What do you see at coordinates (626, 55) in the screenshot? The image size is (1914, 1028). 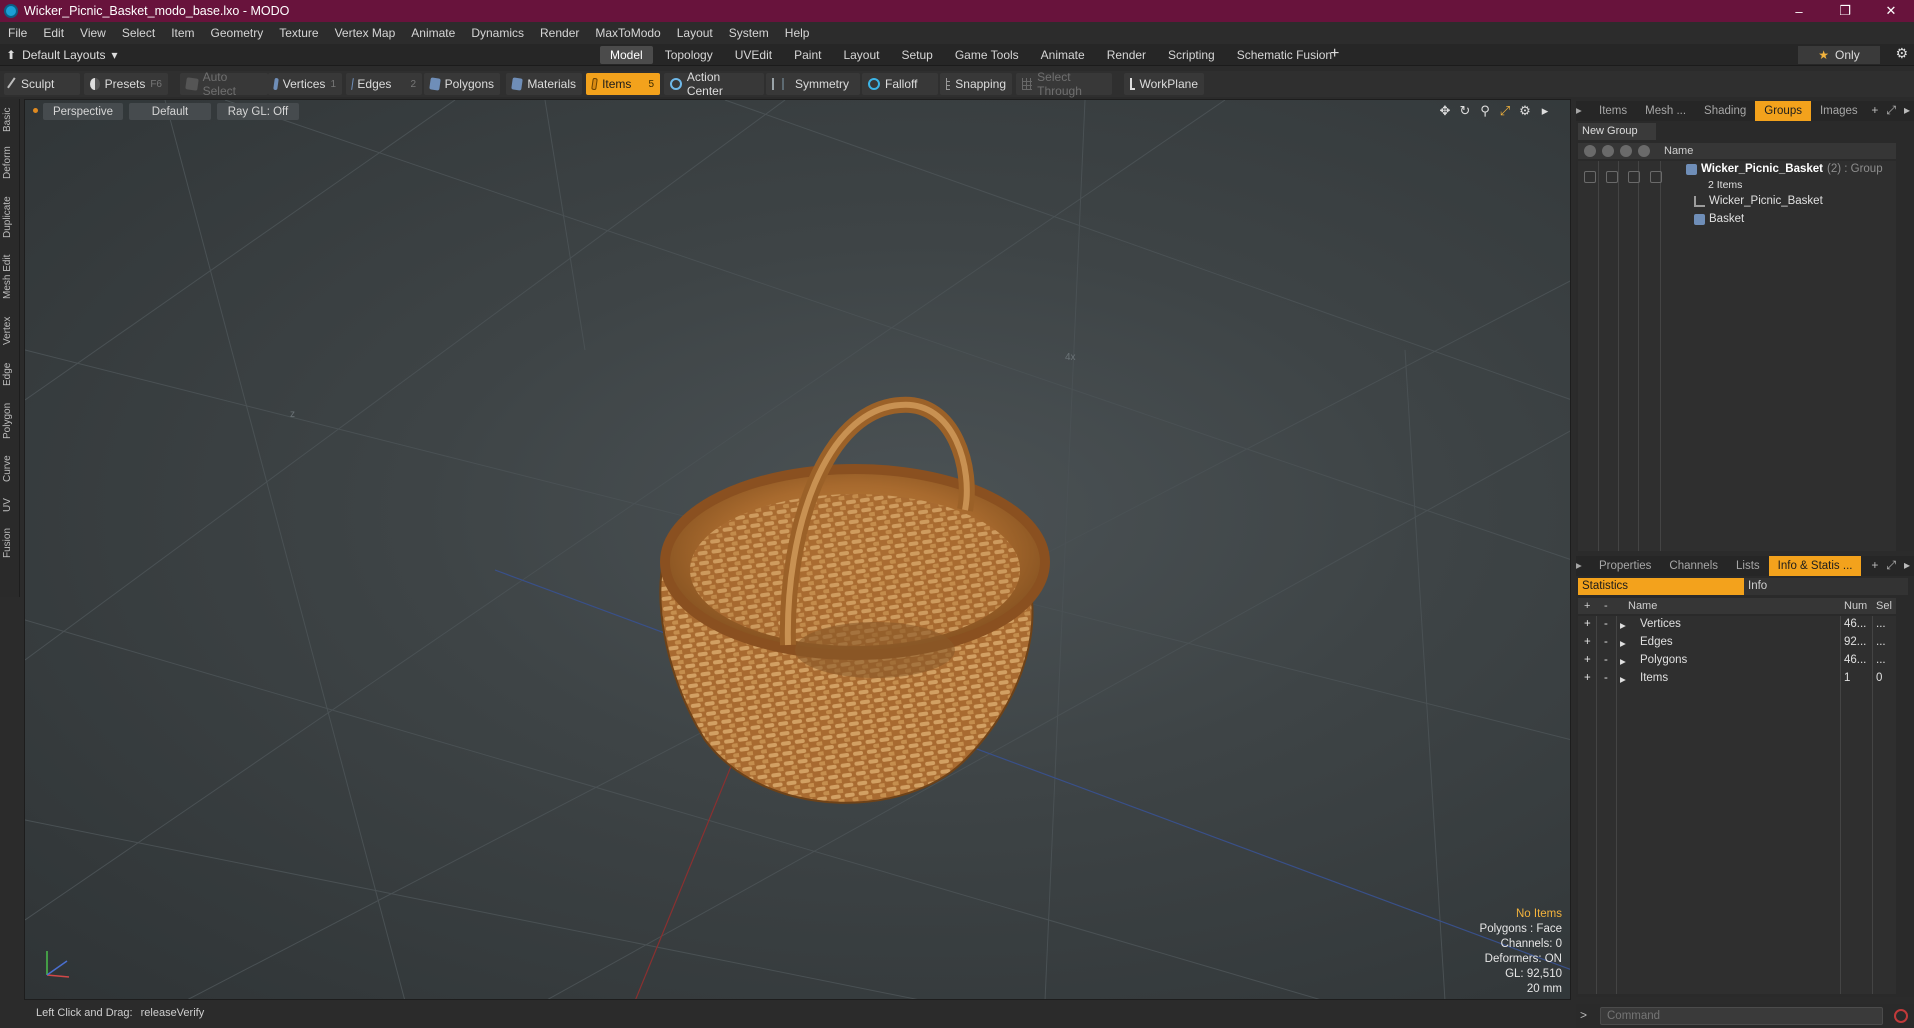 I see `tab-model: Model` at bounding box center [626, 55].